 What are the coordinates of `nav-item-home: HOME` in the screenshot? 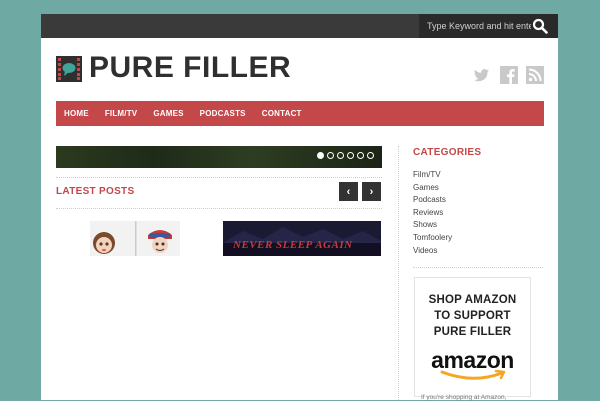 It's located at (76, 113).